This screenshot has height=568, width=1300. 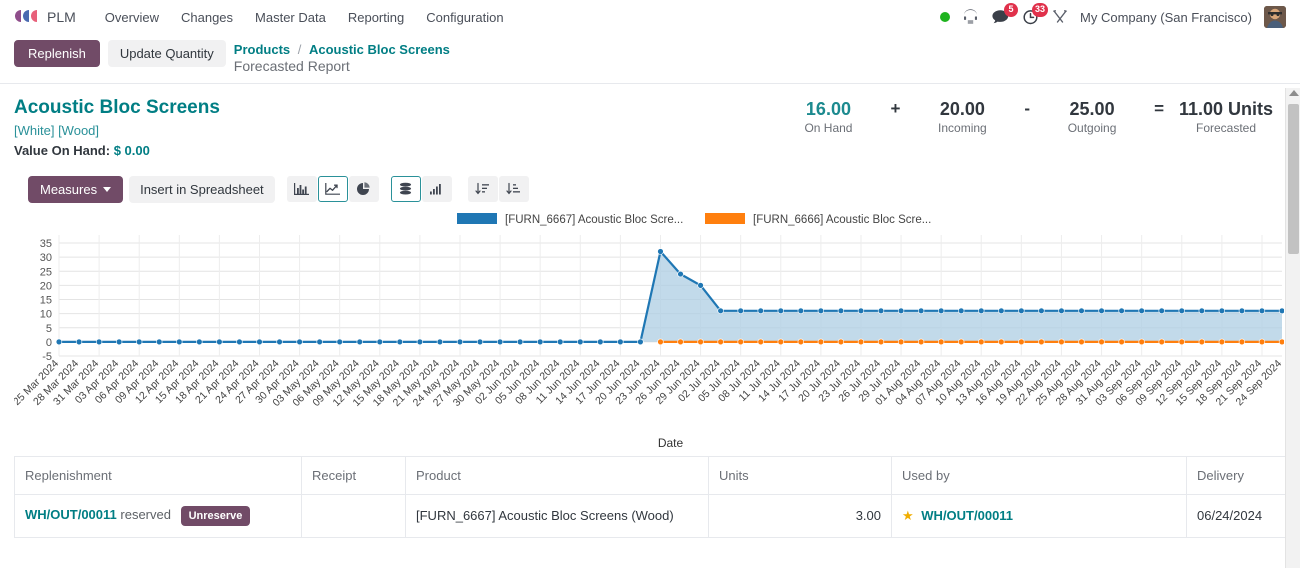 I want to click on sort-ascending-icon, so click(x=513, y=189).